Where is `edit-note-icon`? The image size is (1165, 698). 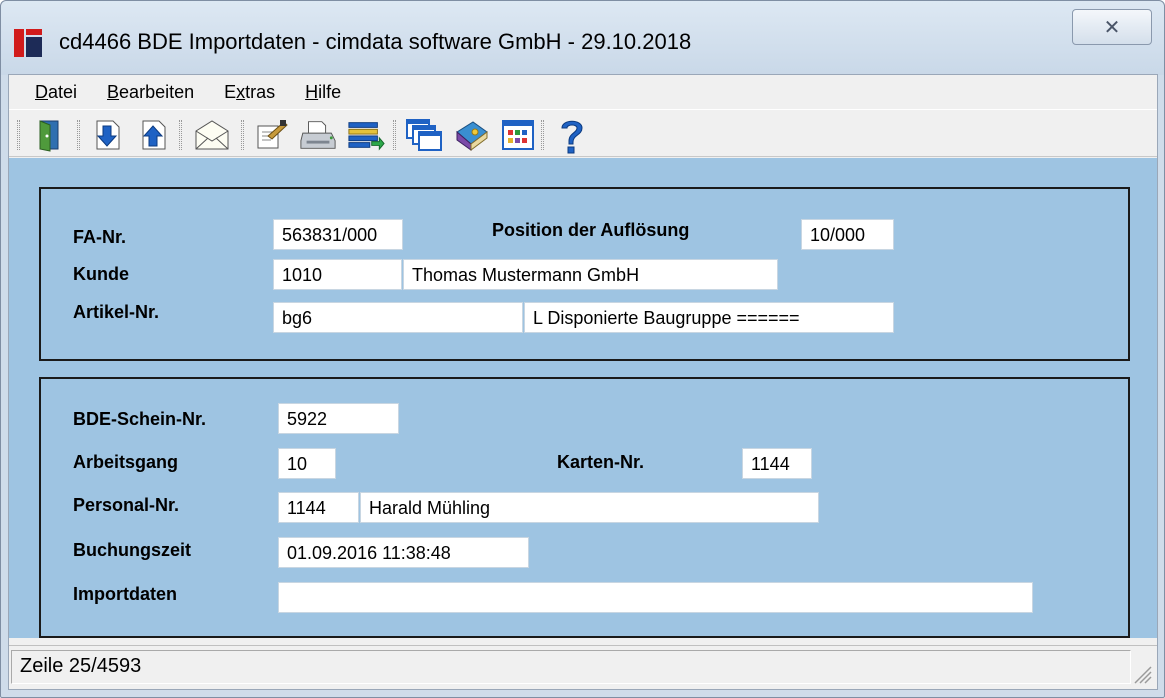 edit-note-icon is located at coordinates (272, 135).